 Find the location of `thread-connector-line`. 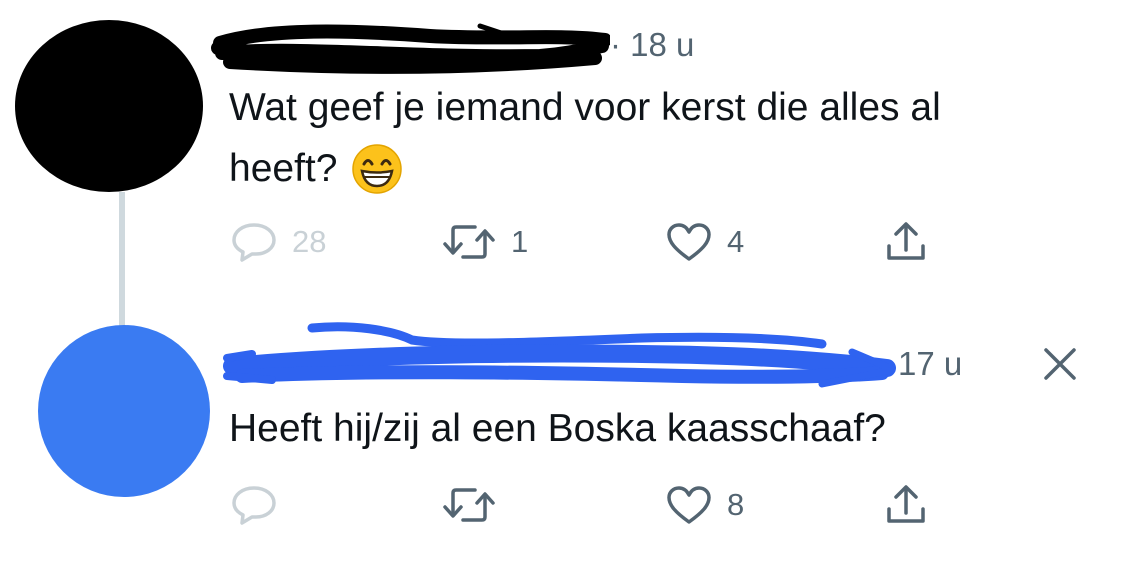

thread-connector-line is located at coordinates (122, 259).